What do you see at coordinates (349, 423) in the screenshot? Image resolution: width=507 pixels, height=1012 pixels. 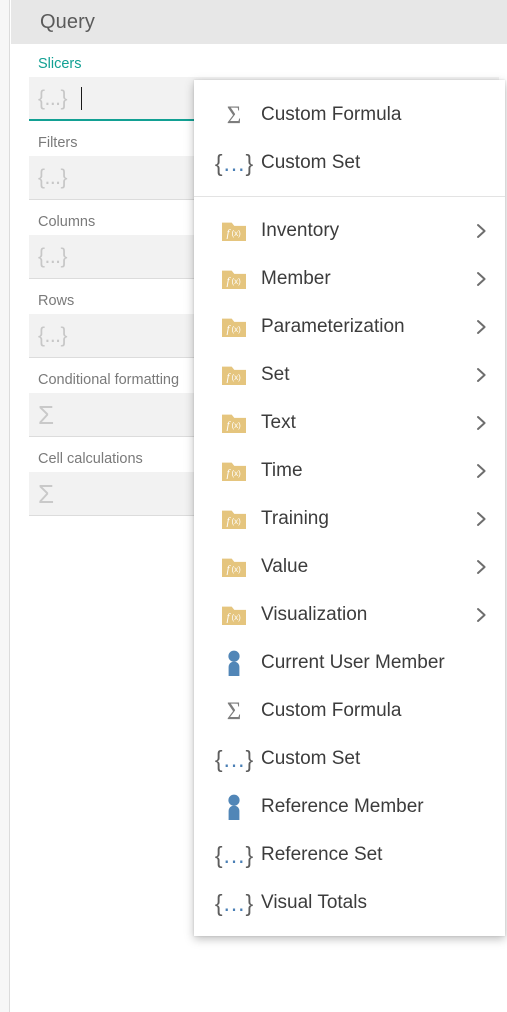 I see `menu-item-text: f (x) Text` at bounding box center [349, 423].